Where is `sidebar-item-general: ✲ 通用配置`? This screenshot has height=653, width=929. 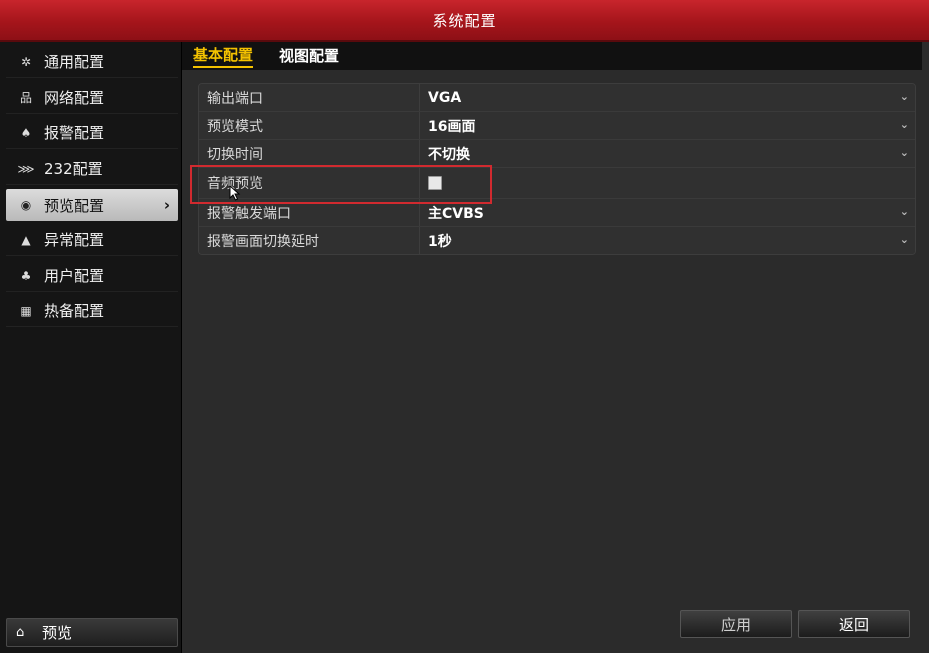
sidebar-item-general: ✲ 通用配置 is located at coordinates (92, 62).